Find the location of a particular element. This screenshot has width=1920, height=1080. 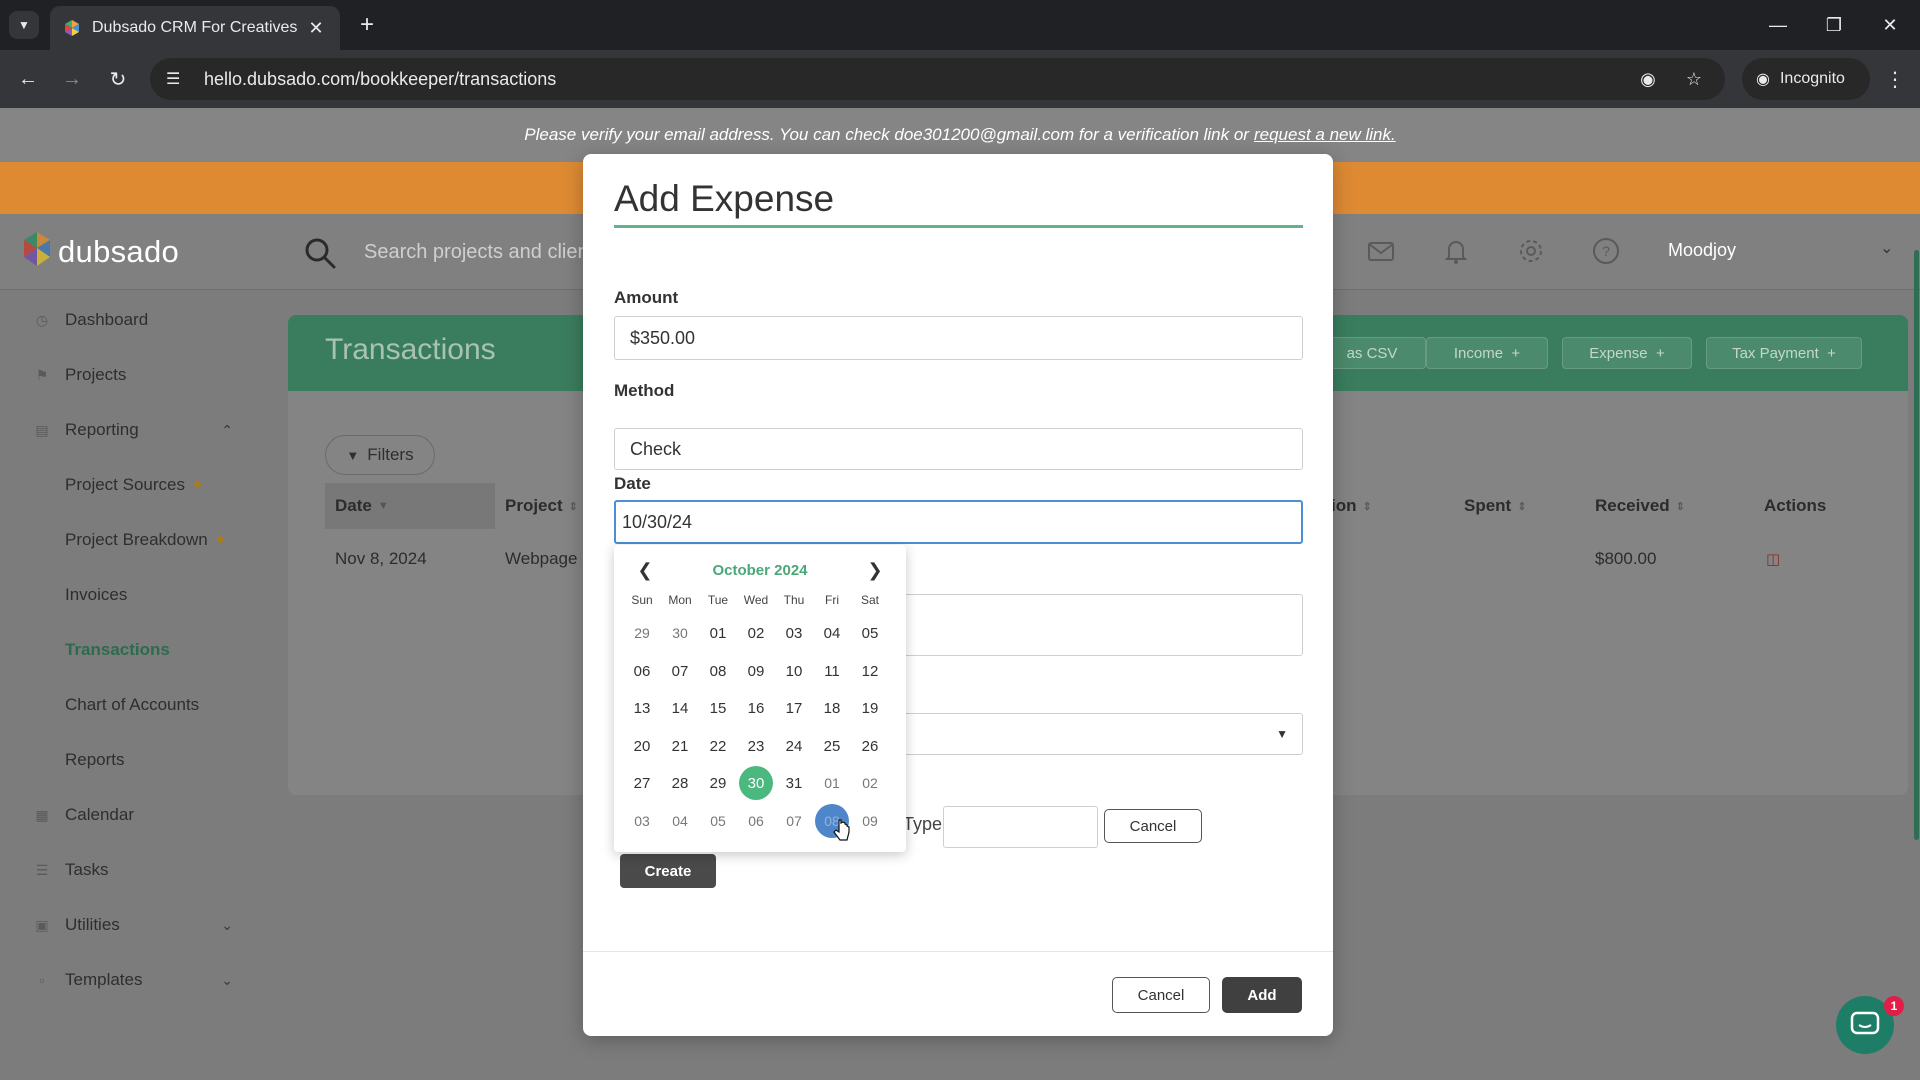

calendar-day: 27 is located at coordinates (642, 783).